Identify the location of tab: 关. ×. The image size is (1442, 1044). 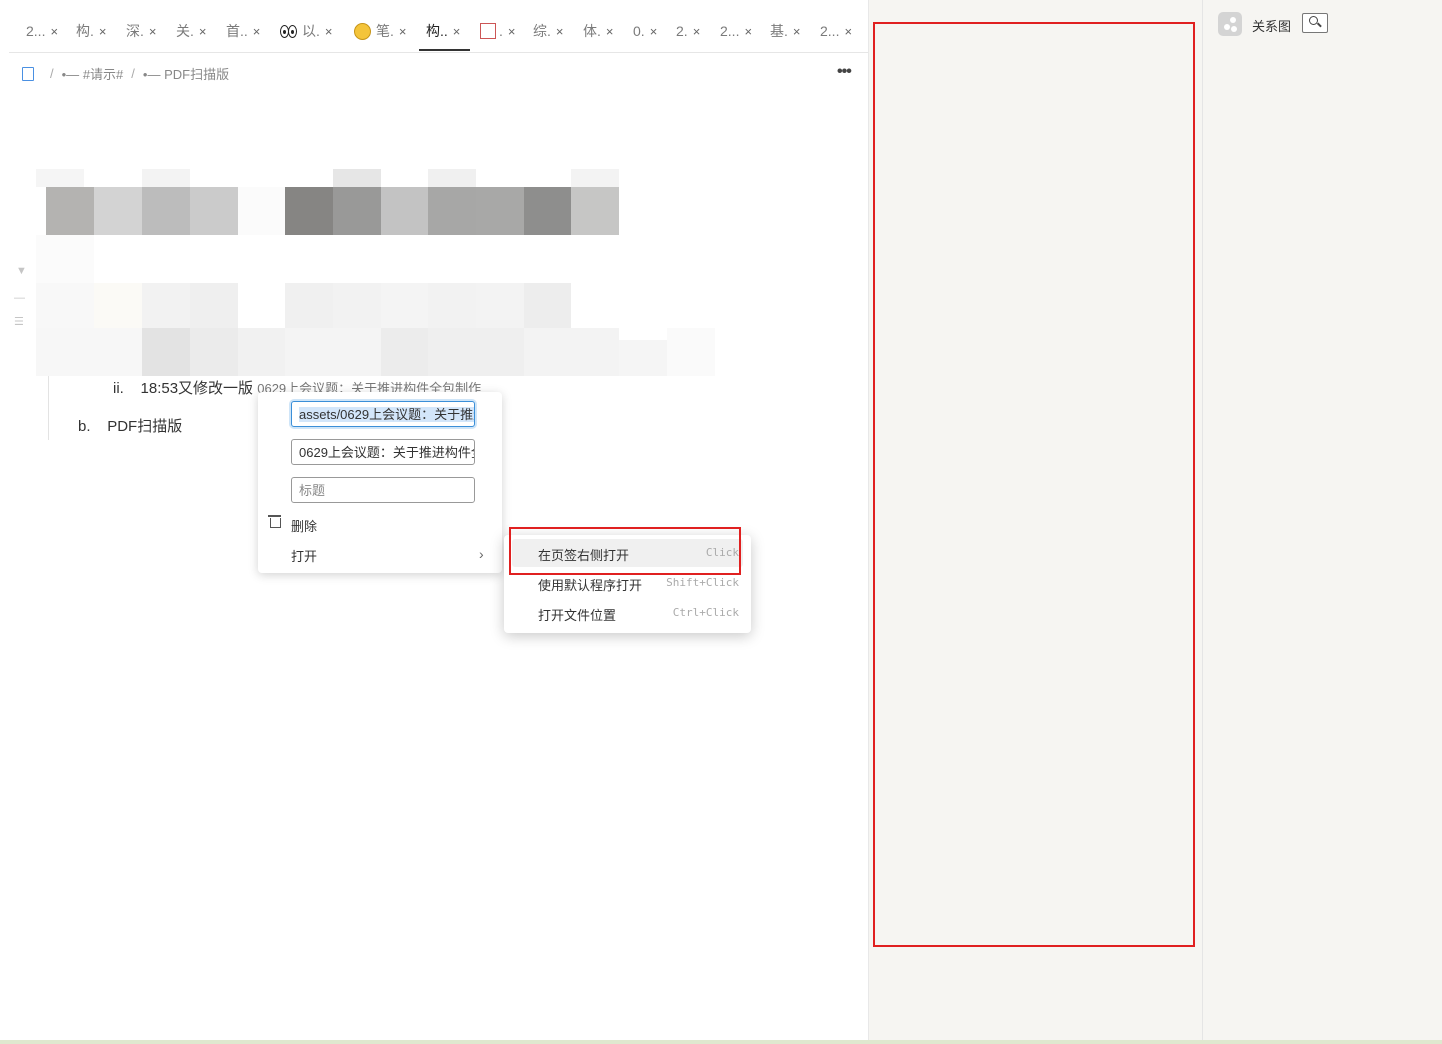
(191, 31).